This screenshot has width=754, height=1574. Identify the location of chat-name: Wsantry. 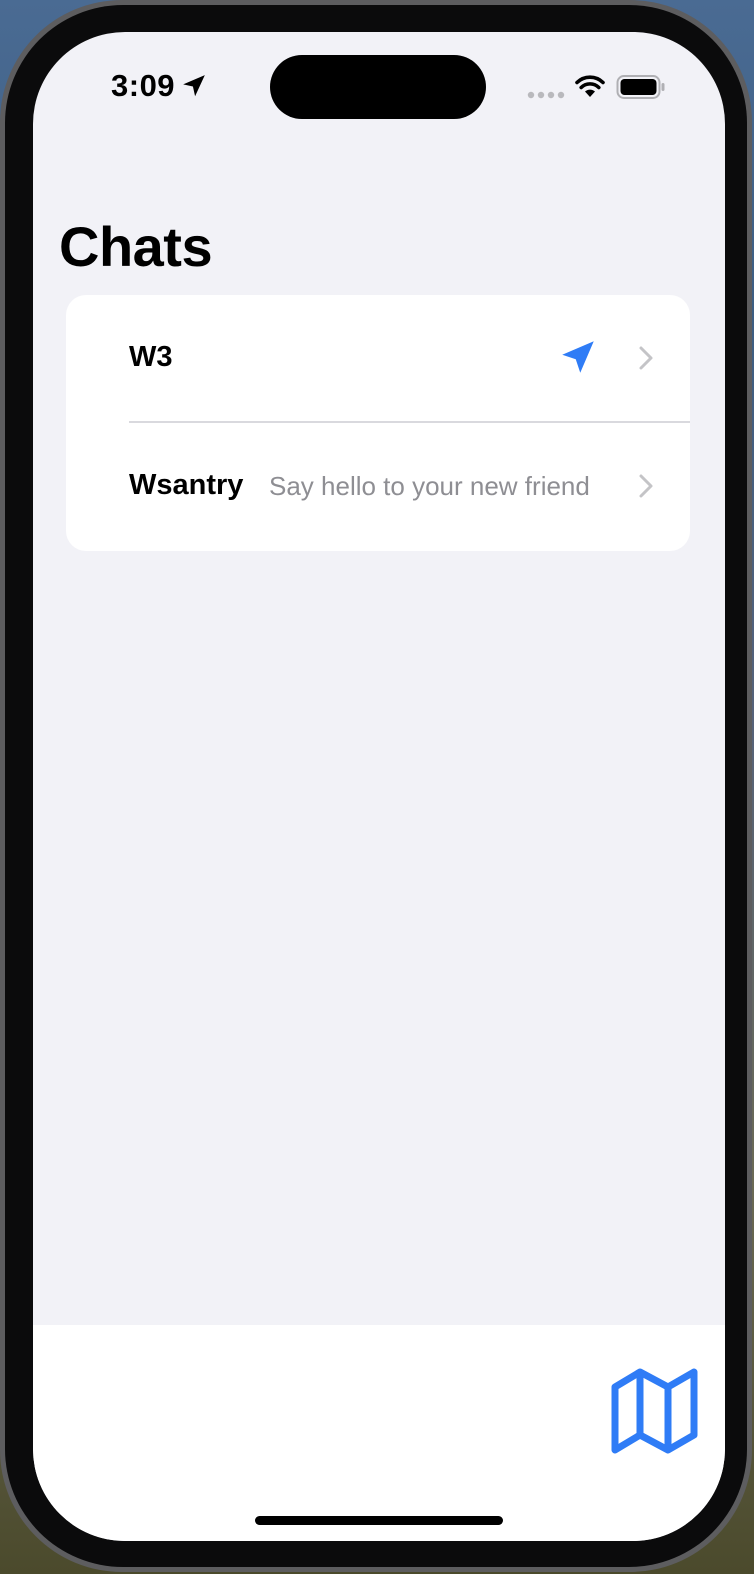
(186, 485).